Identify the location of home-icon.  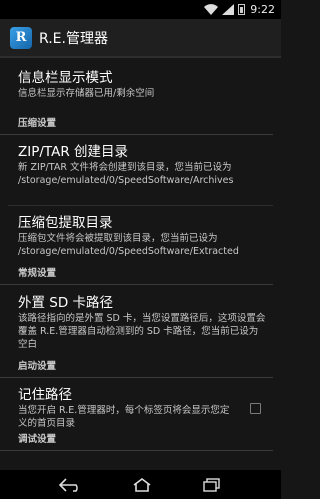
(142, 484).